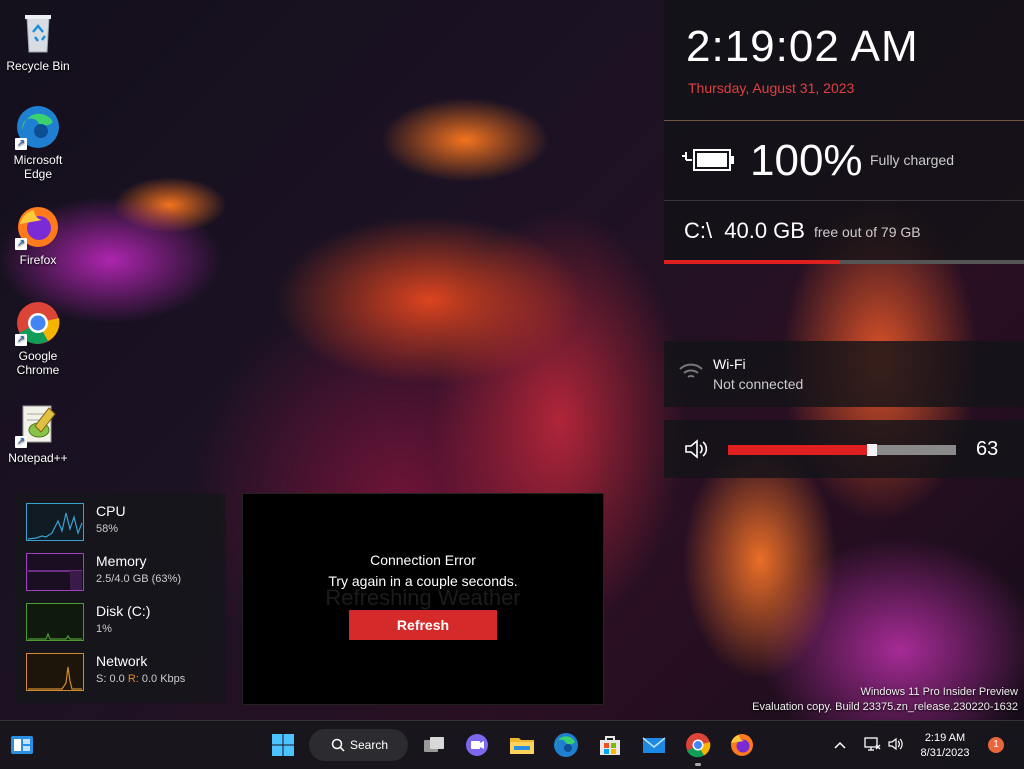 The width and height of the screenshot is (1024, 769). I want to click on file-explorer-button, so click(522, 745).